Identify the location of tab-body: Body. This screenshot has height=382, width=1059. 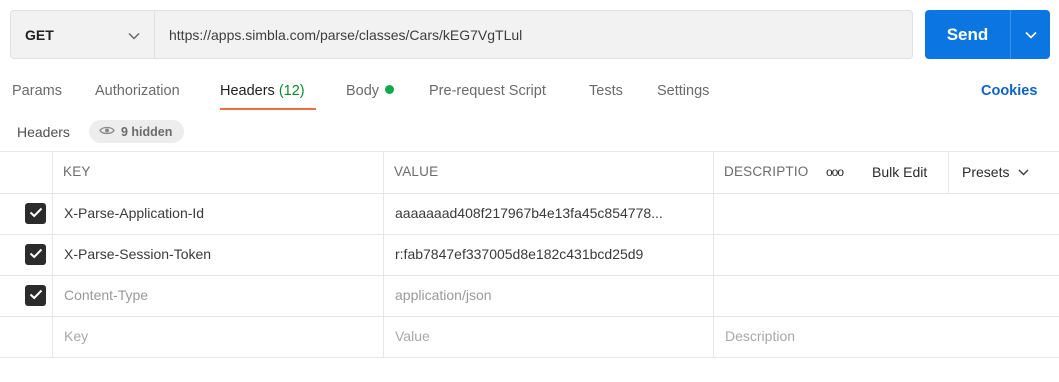
(370, 91).